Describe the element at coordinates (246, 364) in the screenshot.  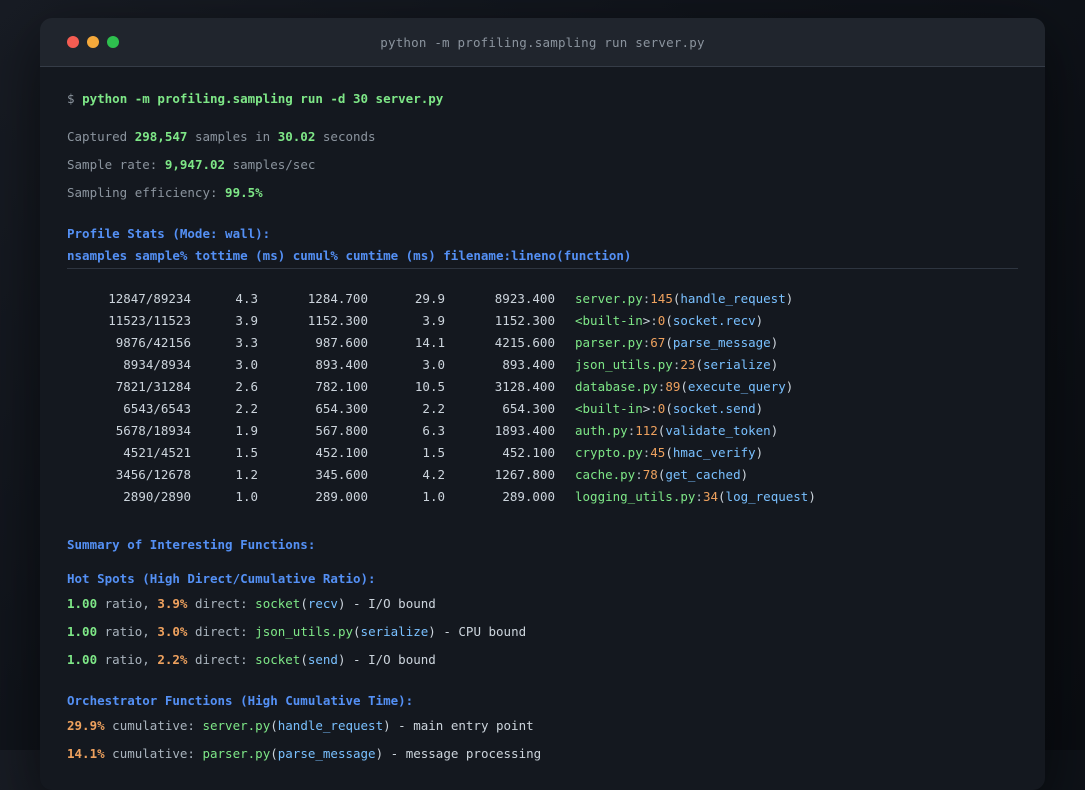
I see `cell-sample-pct: 3.0` at that location.